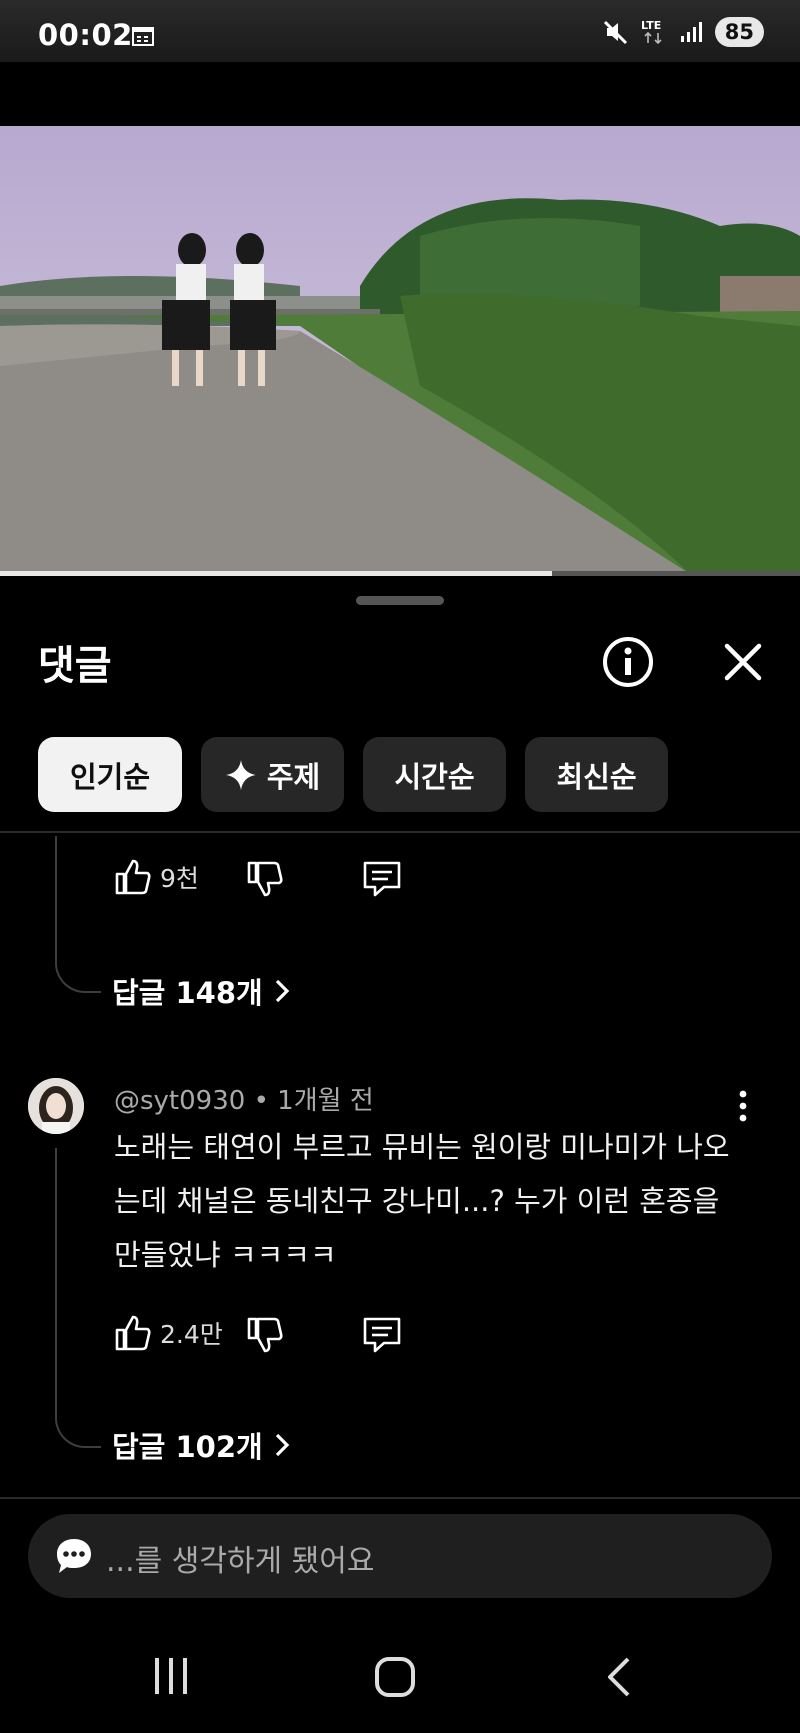 This screenshot has width=800, height=1733. I want to click on chip-time: 시간순, so click(434, 774).